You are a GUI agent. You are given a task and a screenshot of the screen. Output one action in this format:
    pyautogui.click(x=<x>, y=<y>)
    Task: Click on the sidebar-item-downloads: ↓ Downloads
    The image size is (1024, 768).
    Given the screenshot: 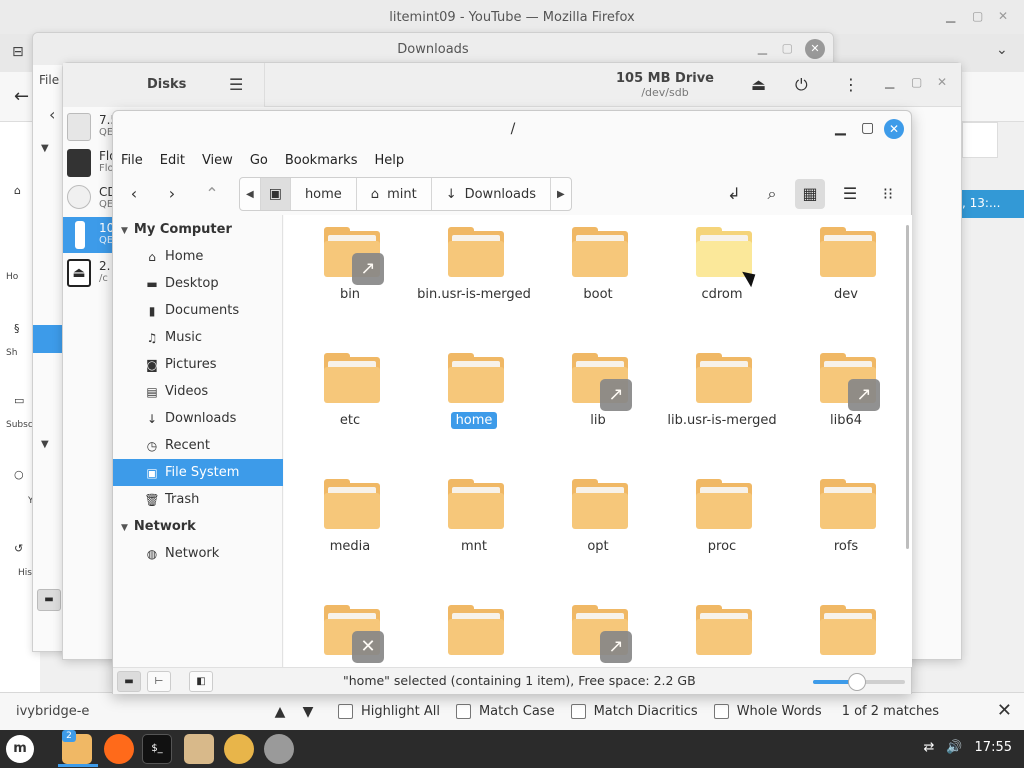 What is the action you would take?
    pyautogui.click(x=198, y=418)
    